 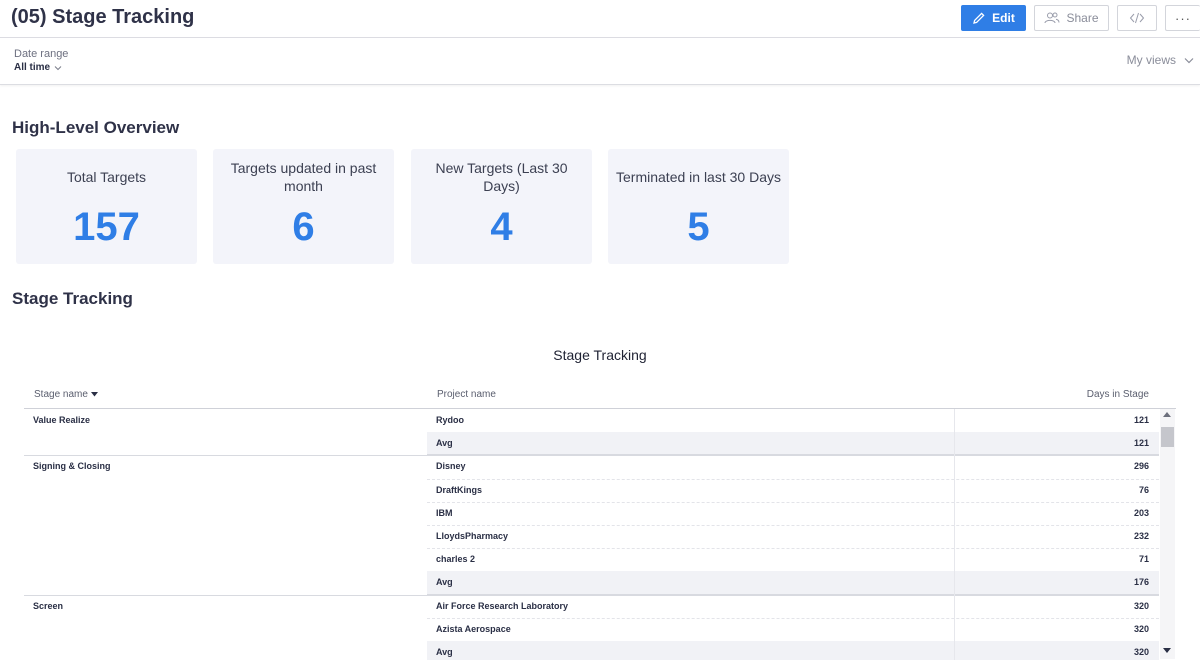 I want to click on embed-code-button, so click(x=1137, y=18).